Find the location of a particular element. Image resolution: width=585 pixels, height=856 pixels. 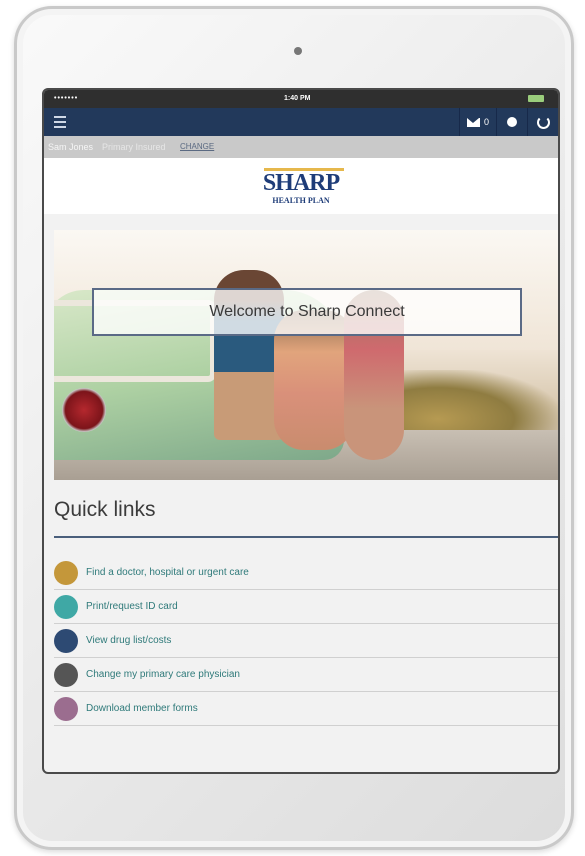

welcome-banner: Welcome to Sharp Connect is located at coordinates (307, 312).